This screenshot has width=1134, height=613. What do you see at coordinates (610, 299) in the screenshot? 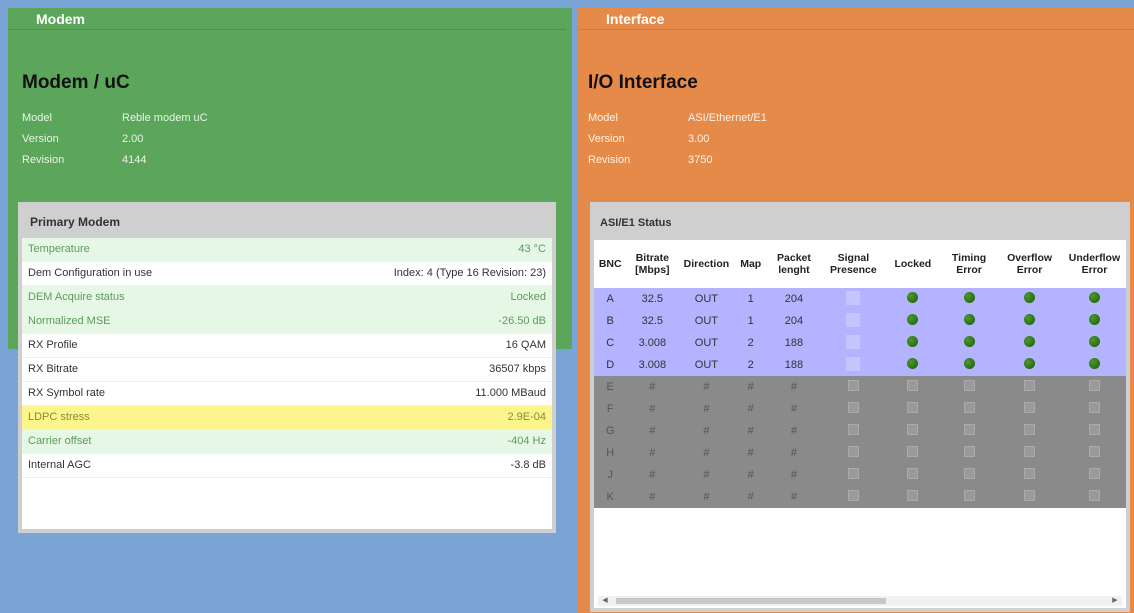
I see `asi-cell-bnc: A` at bounding box center [610, 299].